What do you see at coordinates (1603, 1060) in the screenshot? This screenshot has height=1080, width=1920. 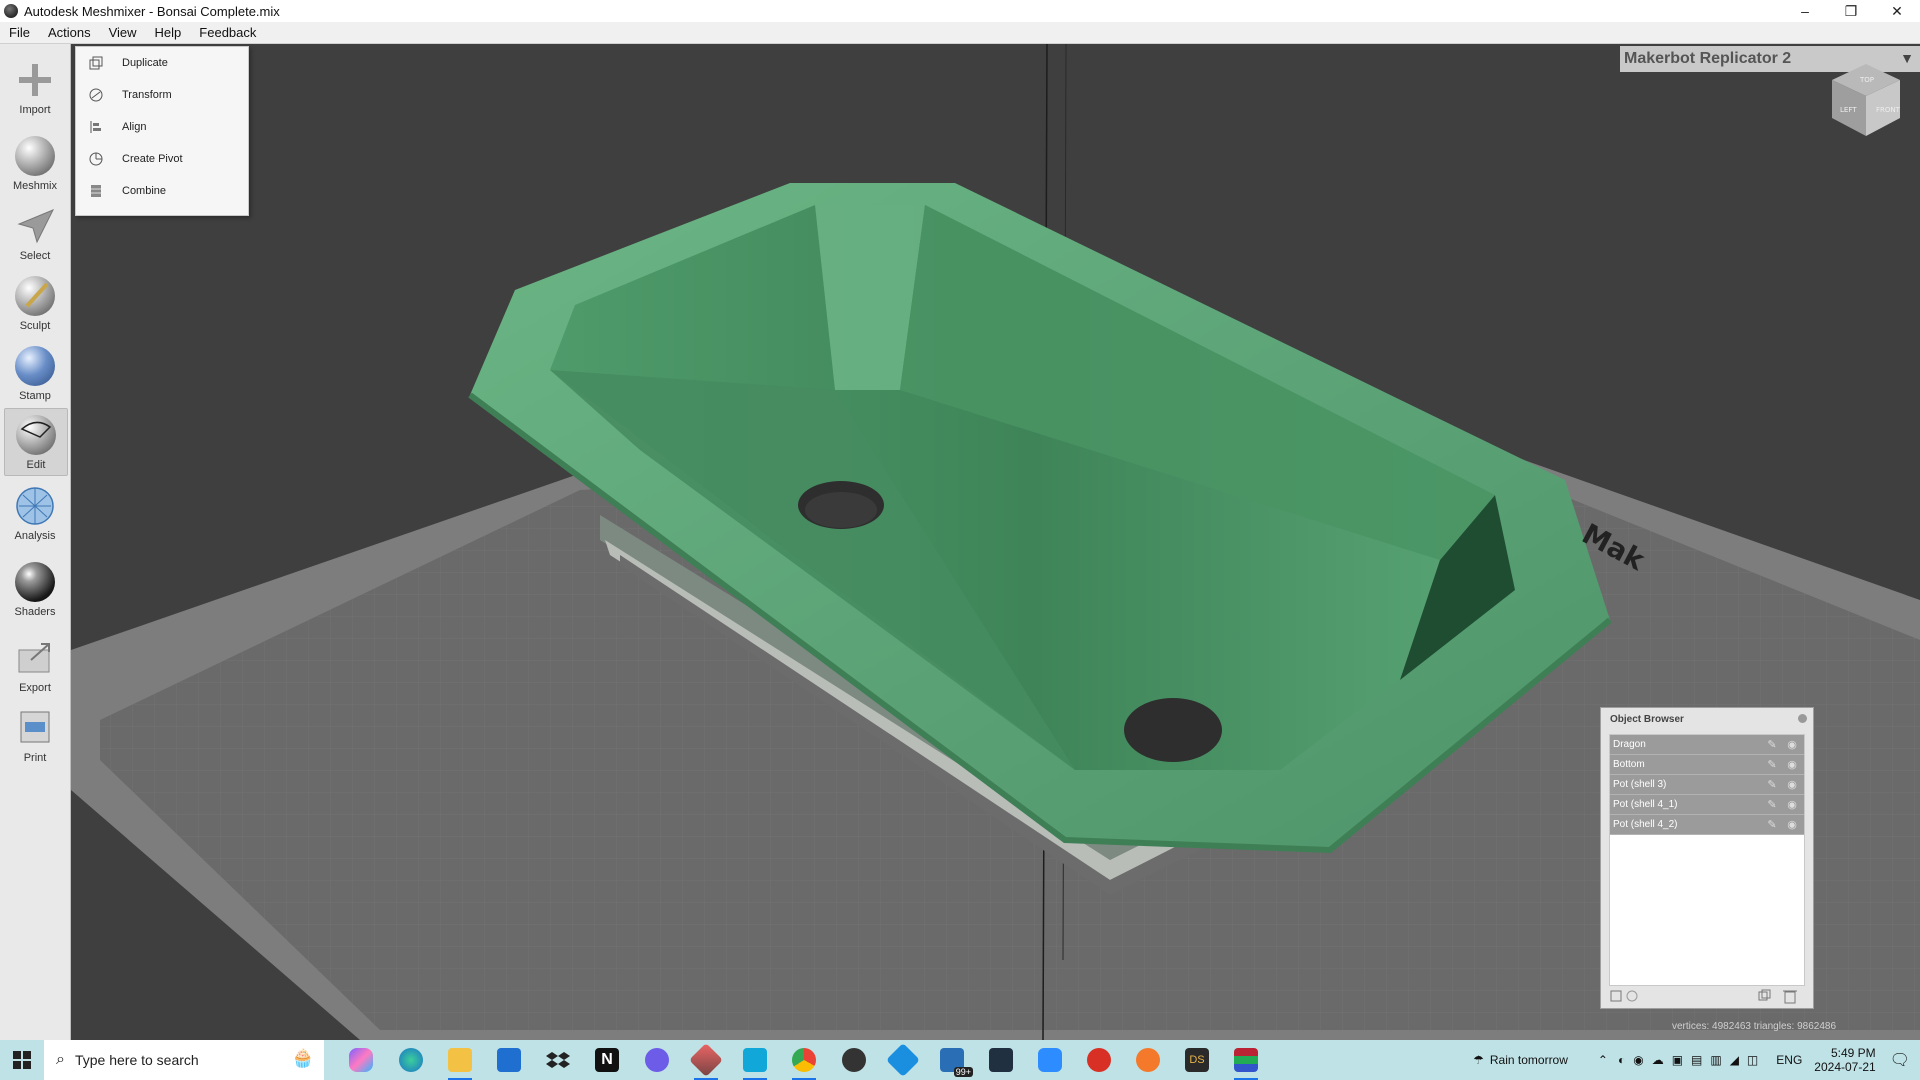 I see `chevron-up-icon: ⌃` at bounding box center [1603, 1060].